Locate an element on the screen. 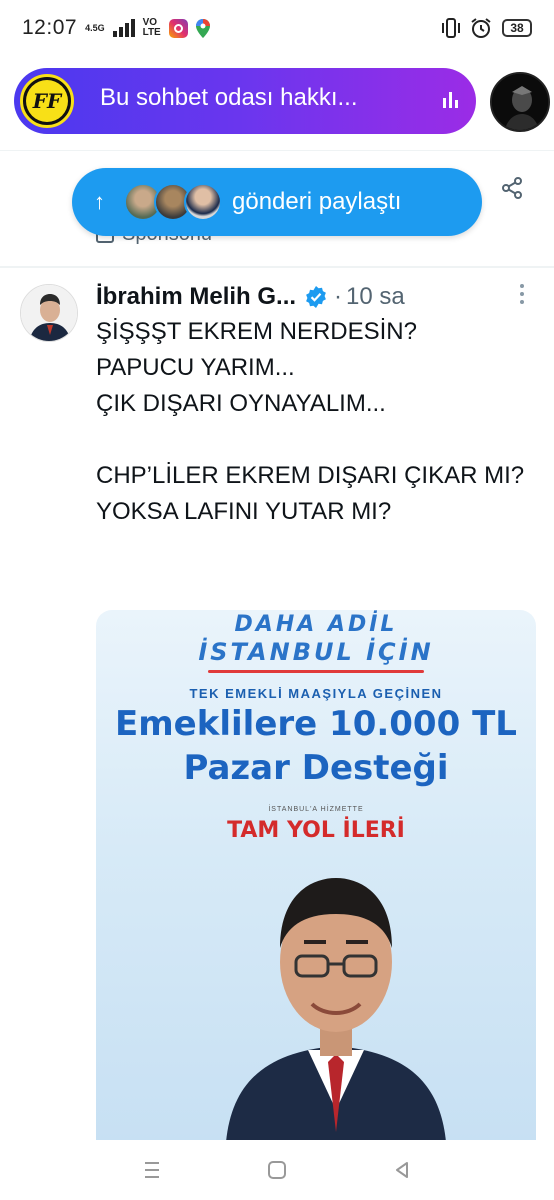 The image size is (554, 1200). stacked-avatars is located at coordinates (173, 202).